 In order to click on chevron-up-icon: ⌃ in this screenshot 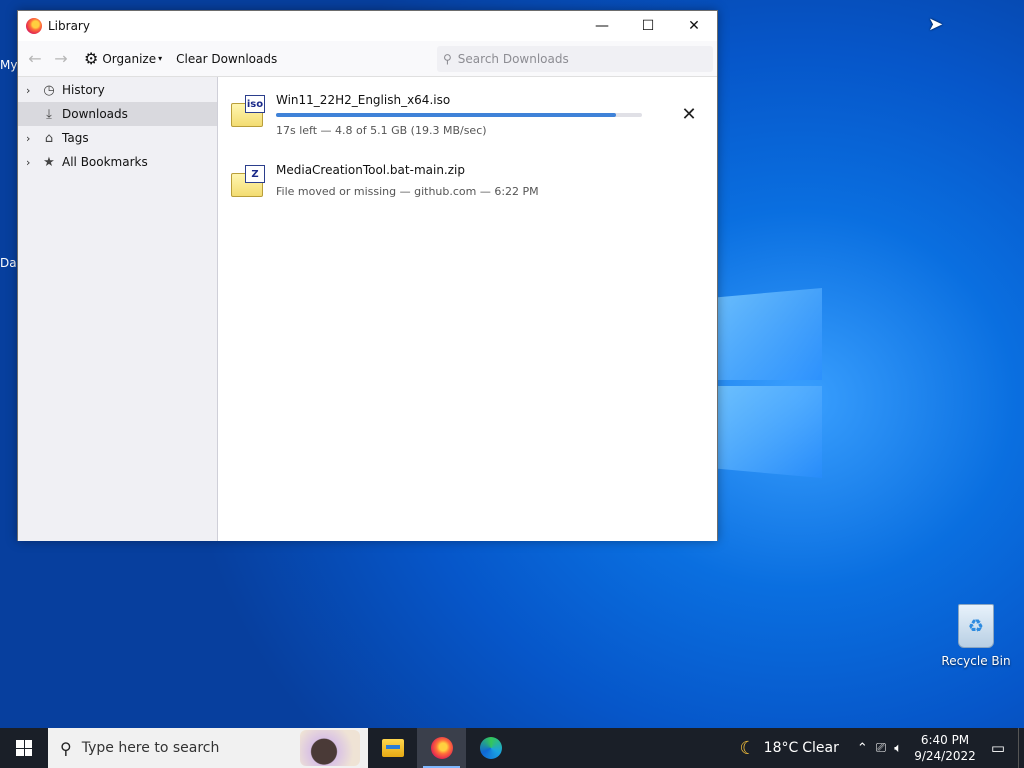, I will do `click(862, 748)`.